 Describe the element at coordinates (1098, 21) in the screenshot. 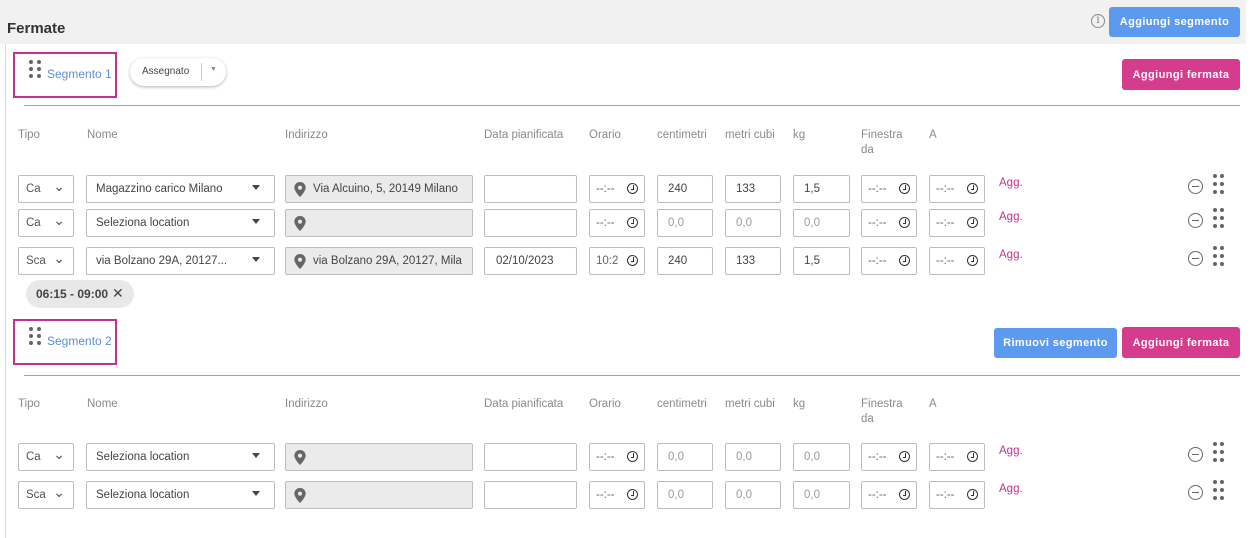

I see `info-icon: i` at that location.